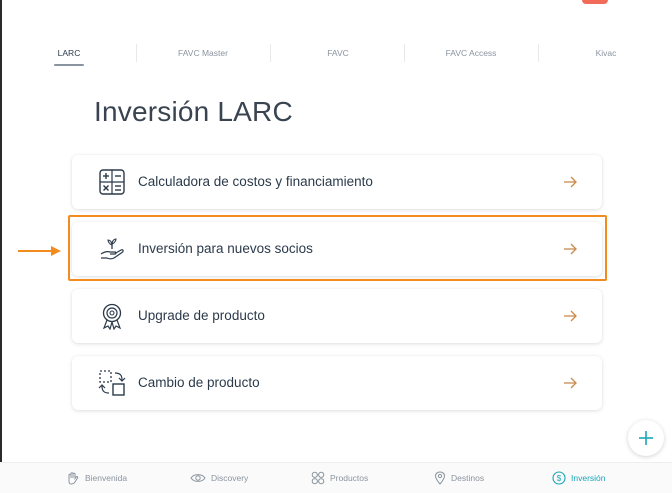 The width and height of the screenshot is (672, 493). I want to click on award-badge-icon, so click(112, 316).